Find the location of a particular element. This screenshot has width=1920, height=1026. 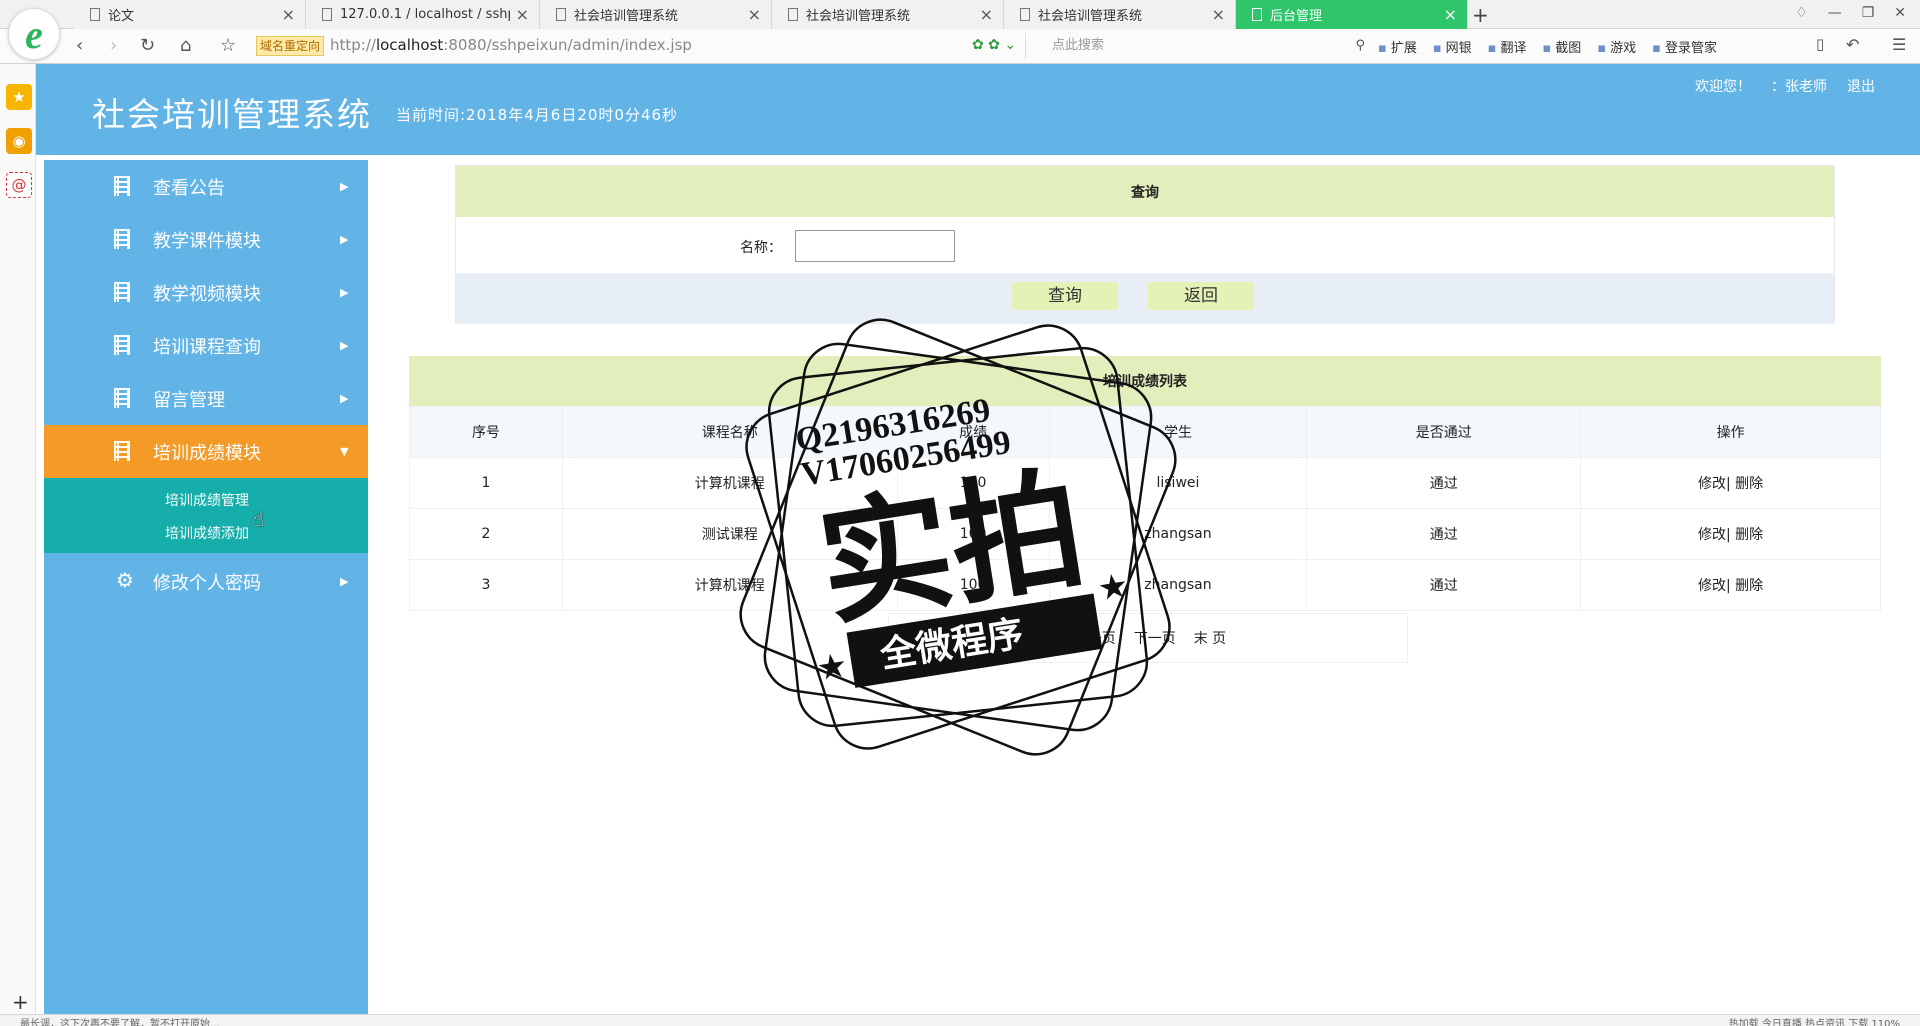

minimize-icon: — is located at coordinates (1835, 13).